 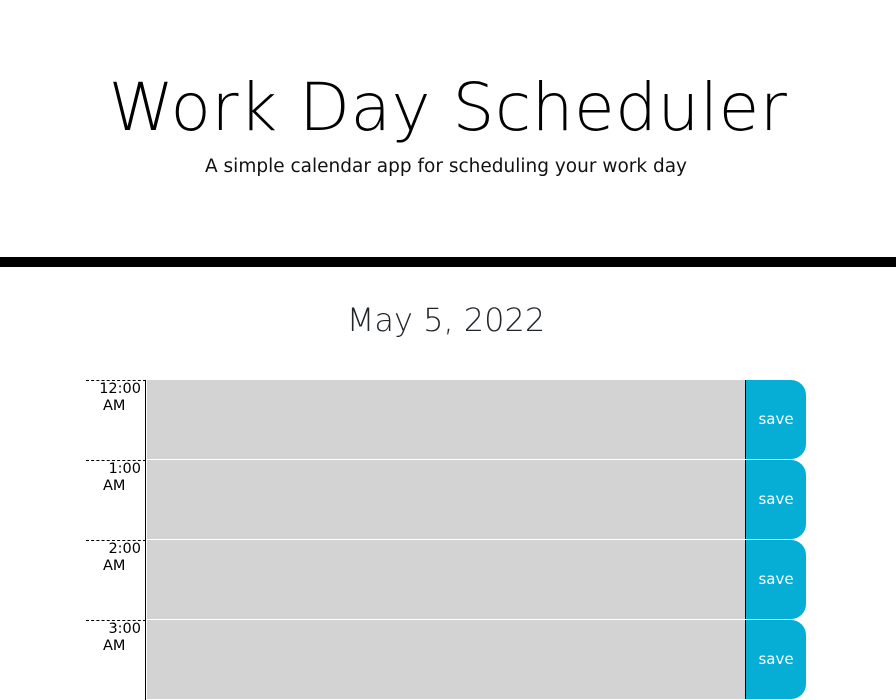 What do you see at coordinates (446, 320) in the screenshot?
I see `current-day: May 5, 2022` at bounding box center [446, 320].